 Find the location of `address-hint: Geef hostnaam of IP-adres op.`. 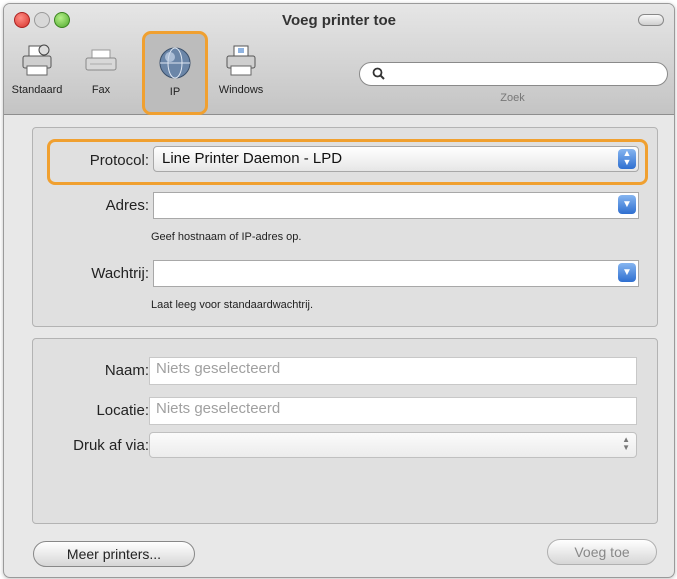

address-hint: Geef hostnaam of IP-adres op. is located at coordinates (226, 237).